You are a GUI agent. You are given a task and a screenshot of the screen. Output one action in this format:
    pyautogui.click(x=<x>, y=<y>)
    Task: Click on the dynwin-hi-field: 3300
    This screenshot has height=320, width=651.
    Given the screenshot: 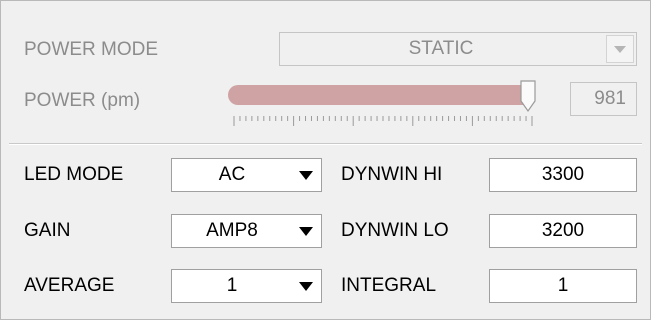 What is the action you would take?
    pyautogui.click(x=563, y=175)
    